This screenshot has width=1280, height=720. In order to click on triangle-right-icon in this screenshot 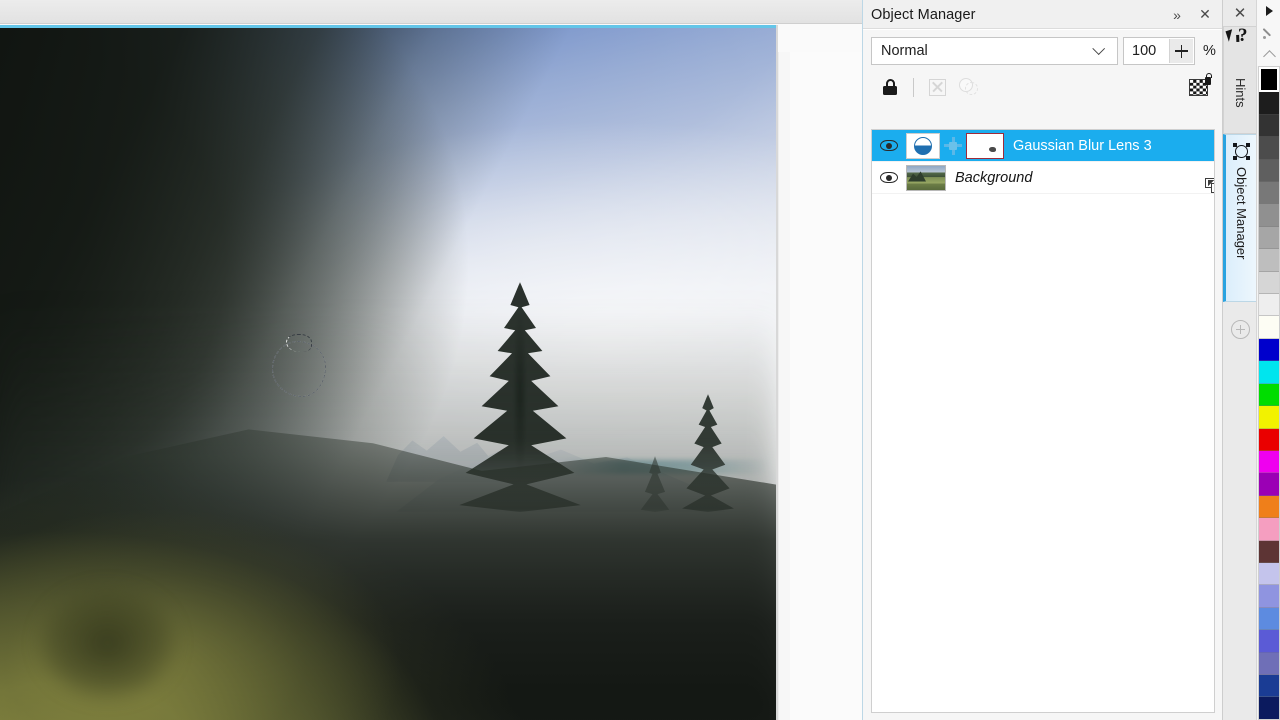, I will do `click(1269, 11)`.